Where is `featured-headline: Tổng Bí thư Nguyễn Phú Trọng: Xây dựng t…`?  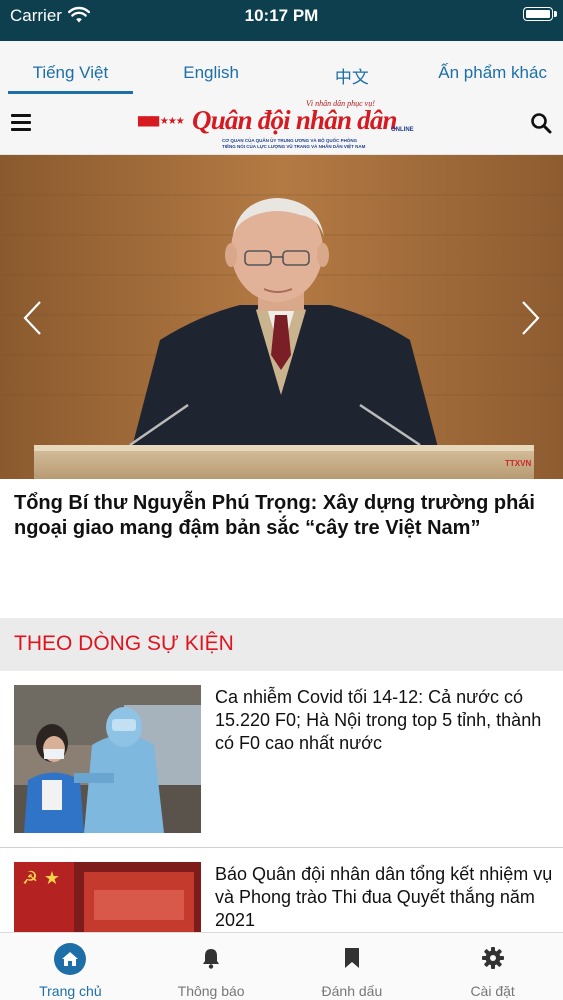 featured-headline: Tổng Bí thư Nguyễn Phú Trọng: Xây dựng t… is located at coordinates (284, 516).